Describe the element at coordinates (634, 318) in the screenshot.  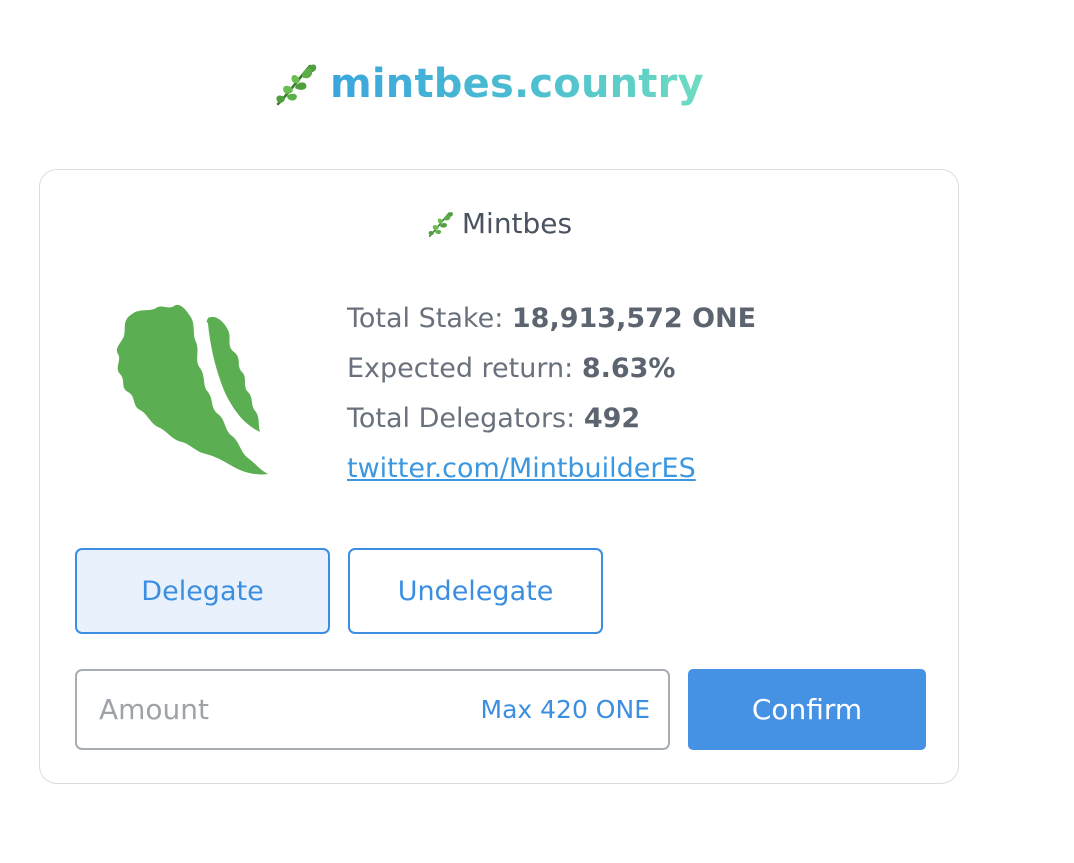
I see `total-stake-value: 18,913,572 ONE` at that location.